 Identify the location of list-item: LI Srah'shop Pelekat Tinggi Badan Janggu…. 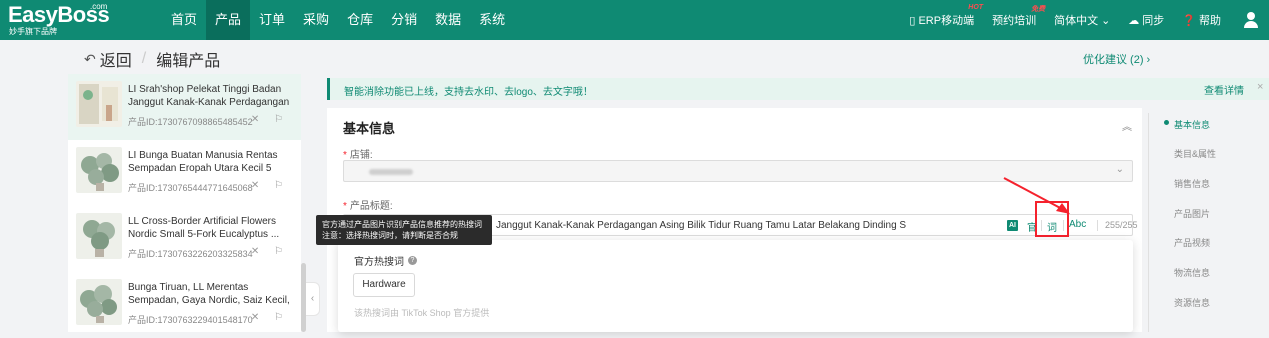
(184, 107).